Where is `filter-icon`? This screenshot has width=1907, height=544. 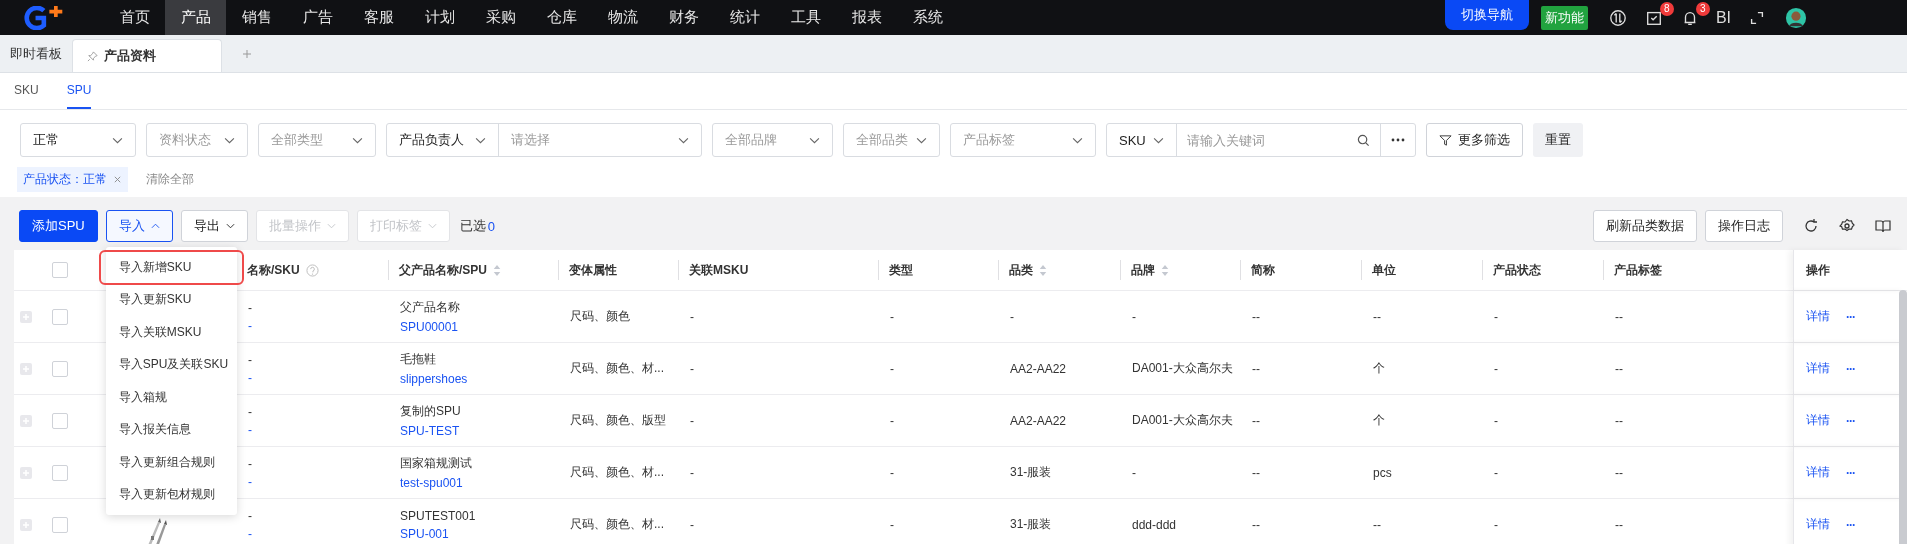
filter-icon is located at coordinates (1445, 140).